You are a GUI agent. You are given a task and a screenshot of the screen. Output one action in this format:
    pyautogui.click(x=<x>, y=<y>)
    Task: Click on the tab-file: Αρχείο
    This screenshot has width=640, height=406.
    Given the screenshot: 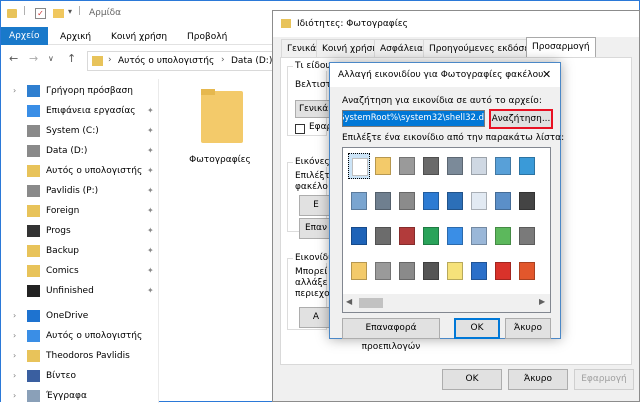 What is the action you would take?
    pyautogui.click(x=24, y=36)
    